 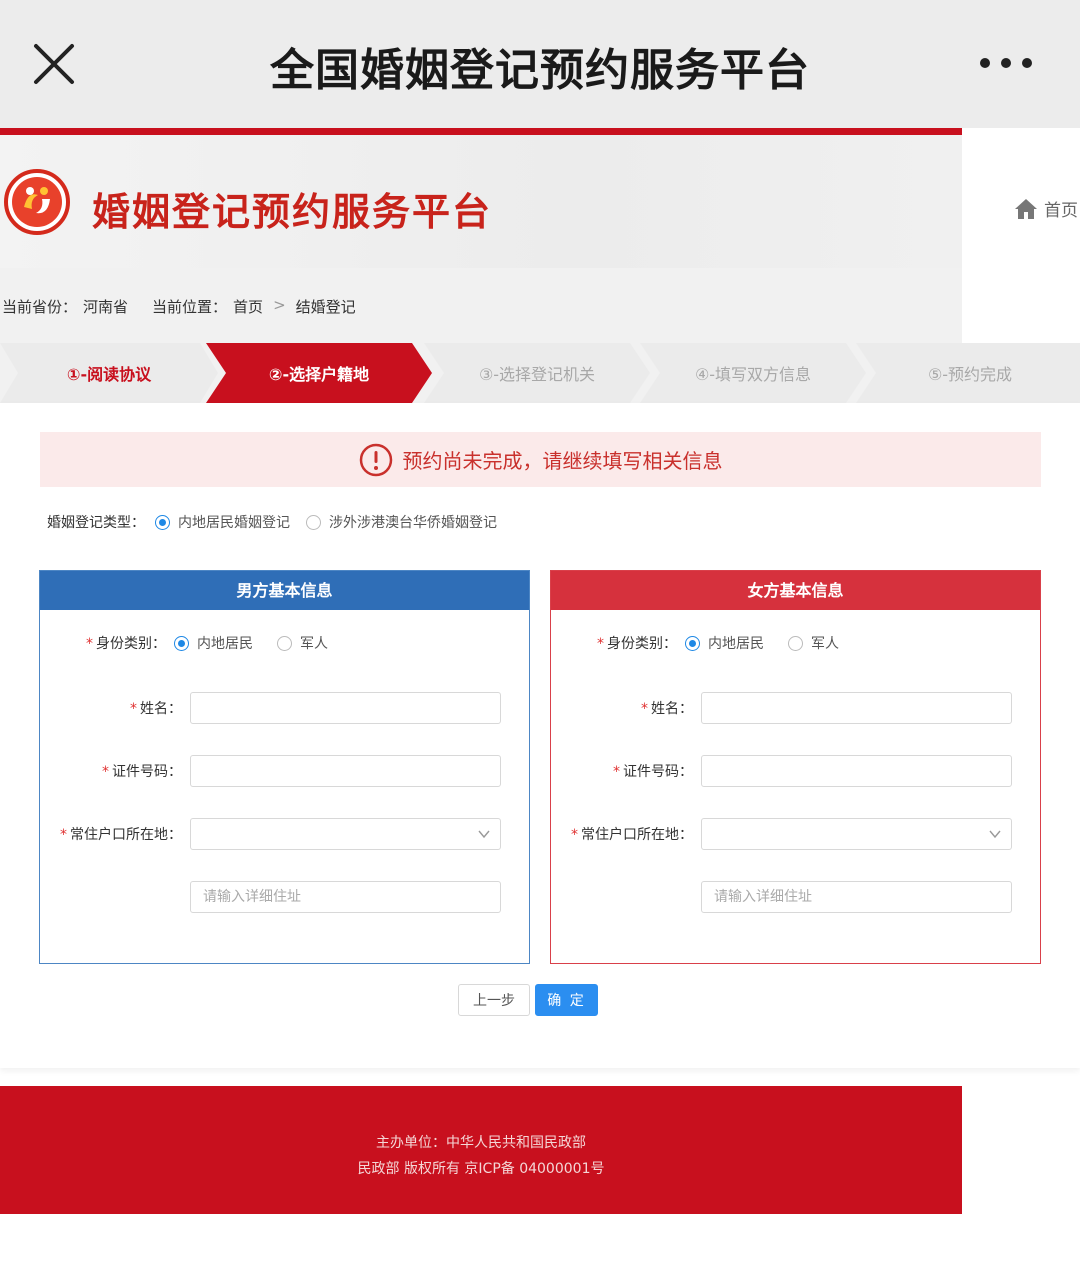 I want to click on step-4: ④-填写双方信息, so click(x=753, y=373).